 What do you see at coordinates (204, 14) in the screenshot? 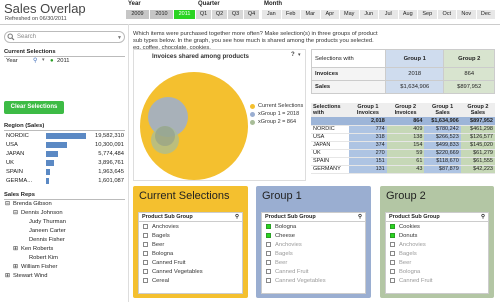
I see `quarter-cell: Q1` at bounding box center [204, 14].